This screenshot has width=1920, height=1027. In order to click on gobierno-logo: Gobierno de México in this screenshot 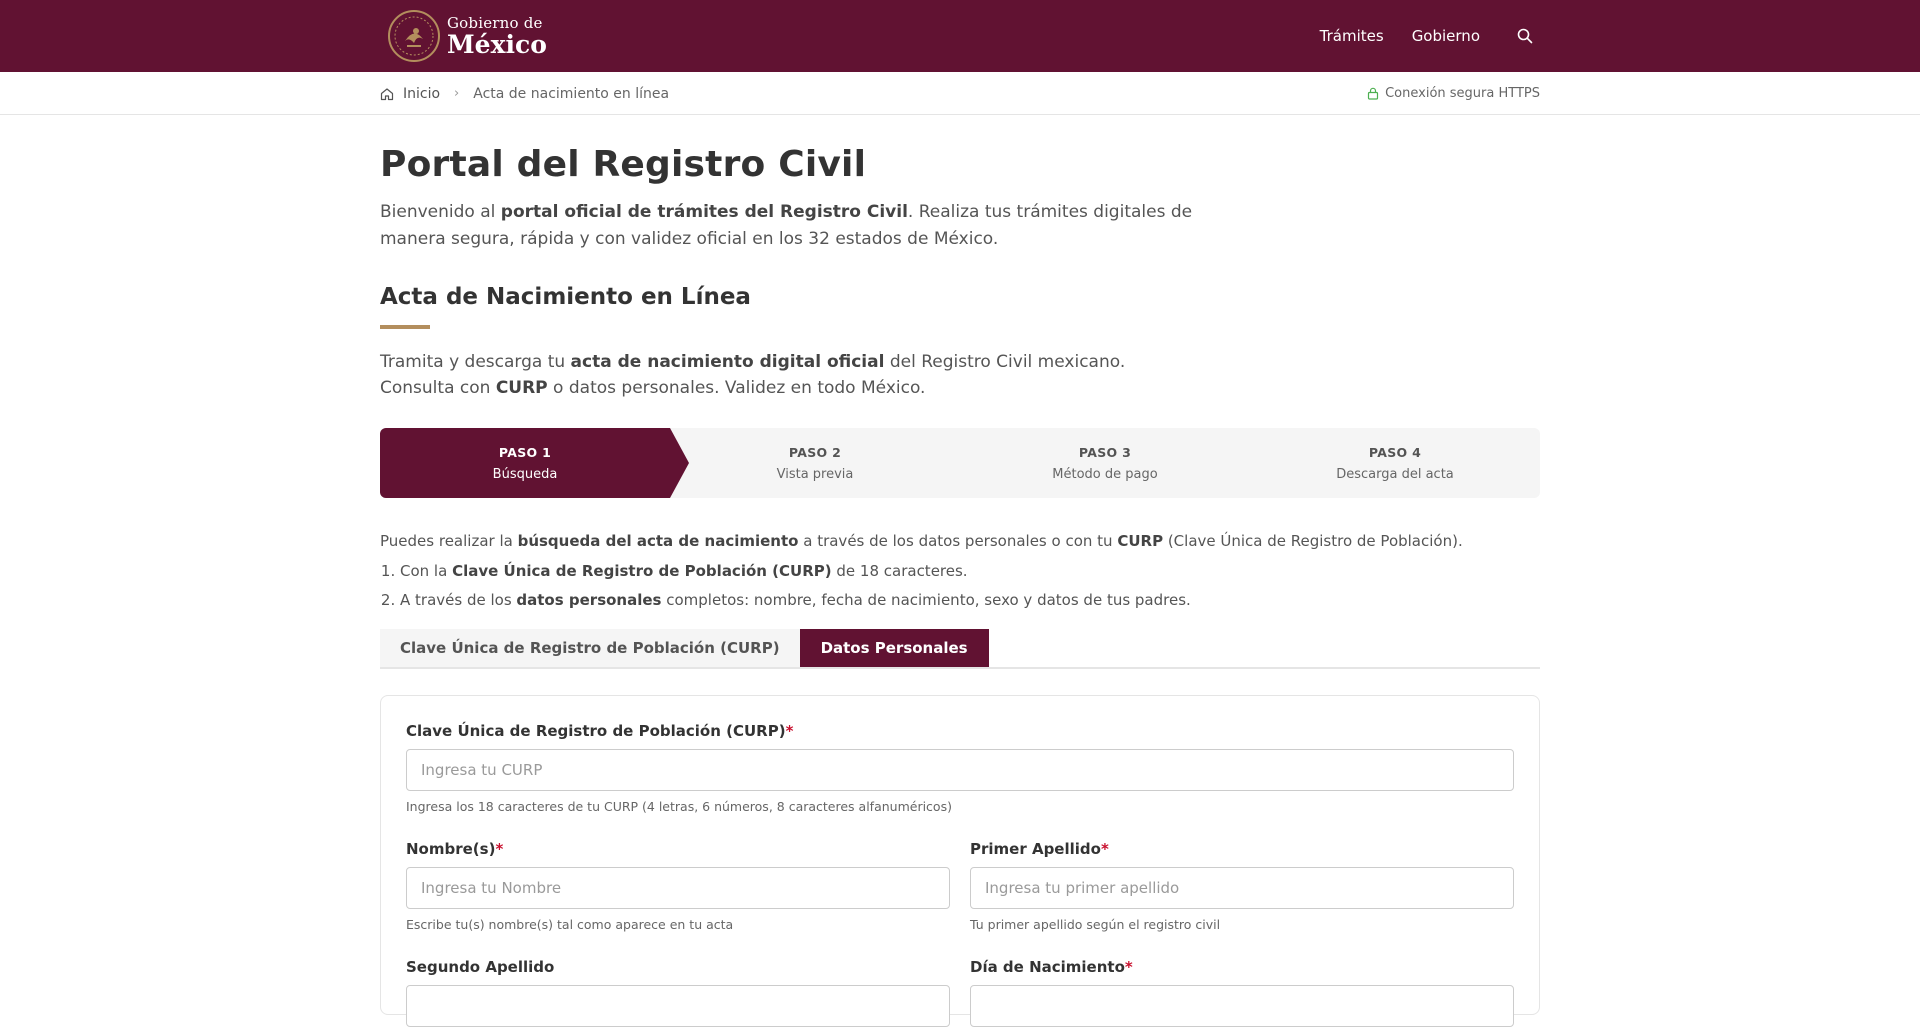, I will do `click(467, 36)`.